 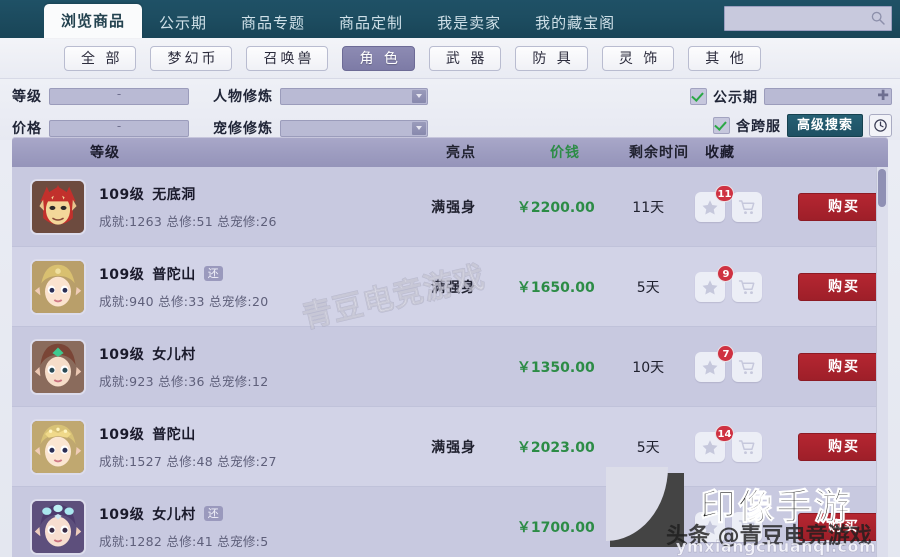 What do you see at coordinates (273, 23) in the screenshot?
I see `tab-goods-topics: 商品专题` at bounding box center [273, 23].